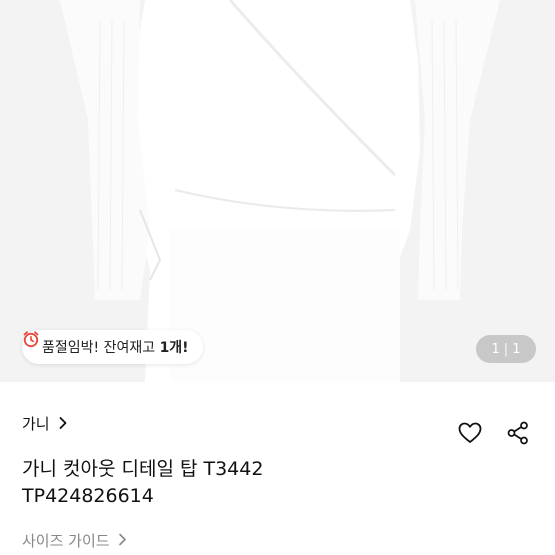  Describe the element at coordinates (494, 433) in the screenshot. I see `product-actions` at that location.